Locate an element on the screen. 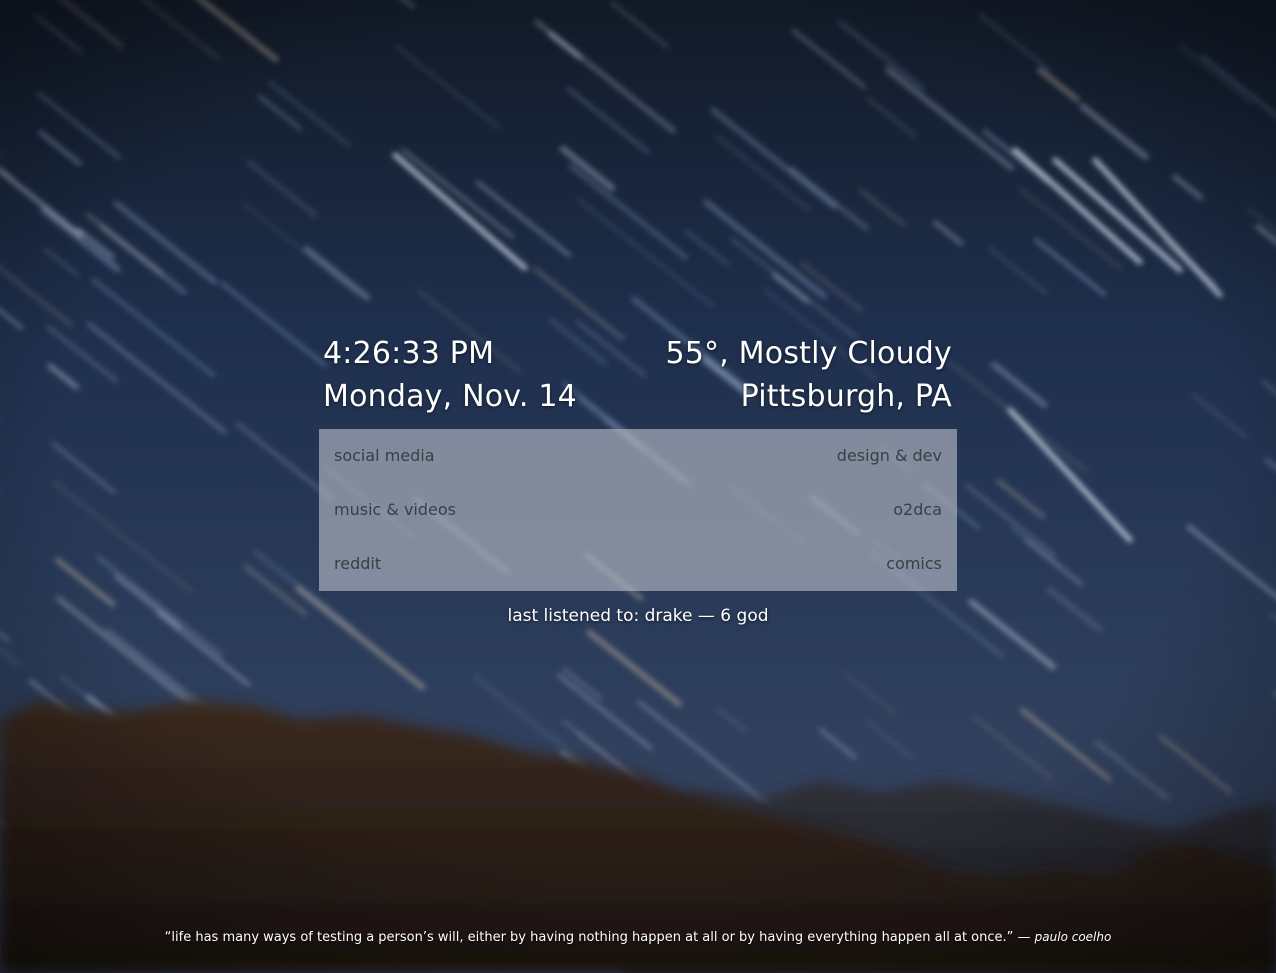 The height and width of the screenshot is (973, 1276). weather-widget: 55°, Mostly Cloudy Pittsburgh, PA is located at coordinates (808, 375).